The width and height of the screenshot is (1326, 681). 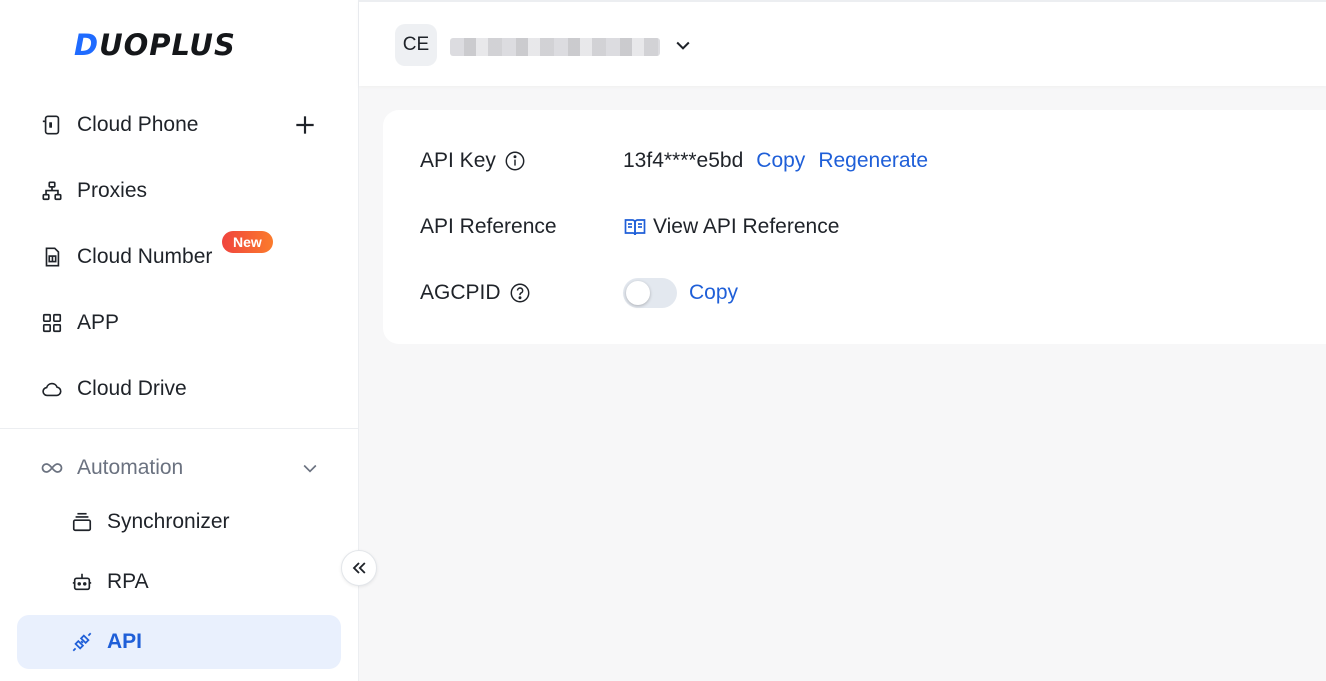 What do you see at coordinates (780, 161) in the screenshot?
I see `copy-api-key-button: Copy` at bounding box center [780, 161].